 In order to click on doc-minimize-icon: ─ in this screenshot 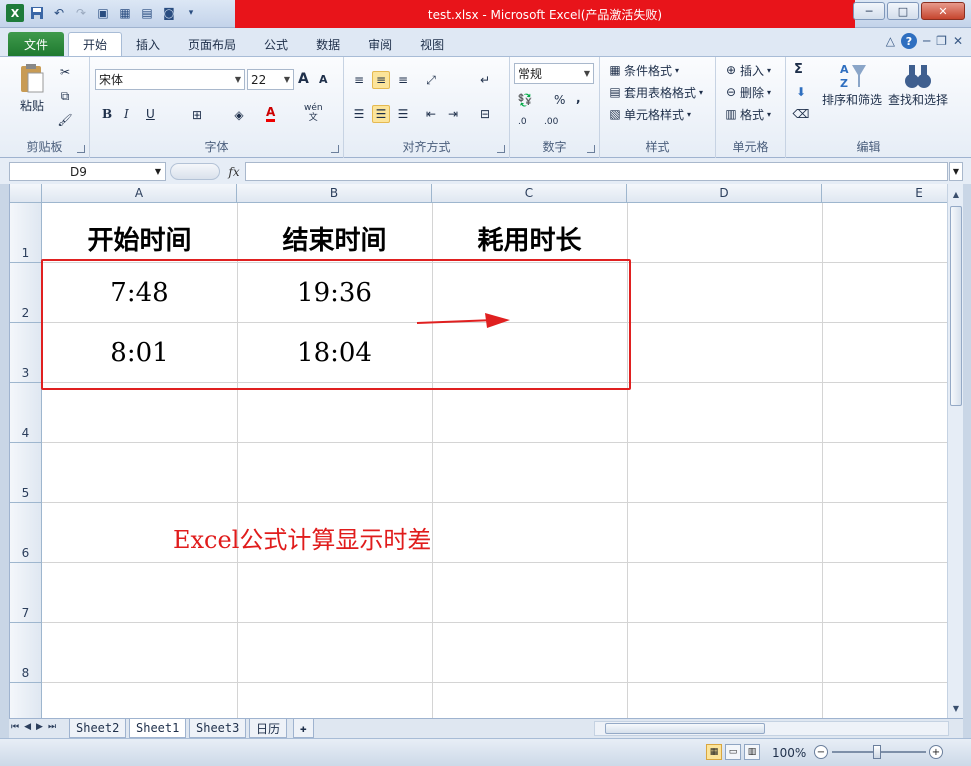, I will do `click(926, 41)`.